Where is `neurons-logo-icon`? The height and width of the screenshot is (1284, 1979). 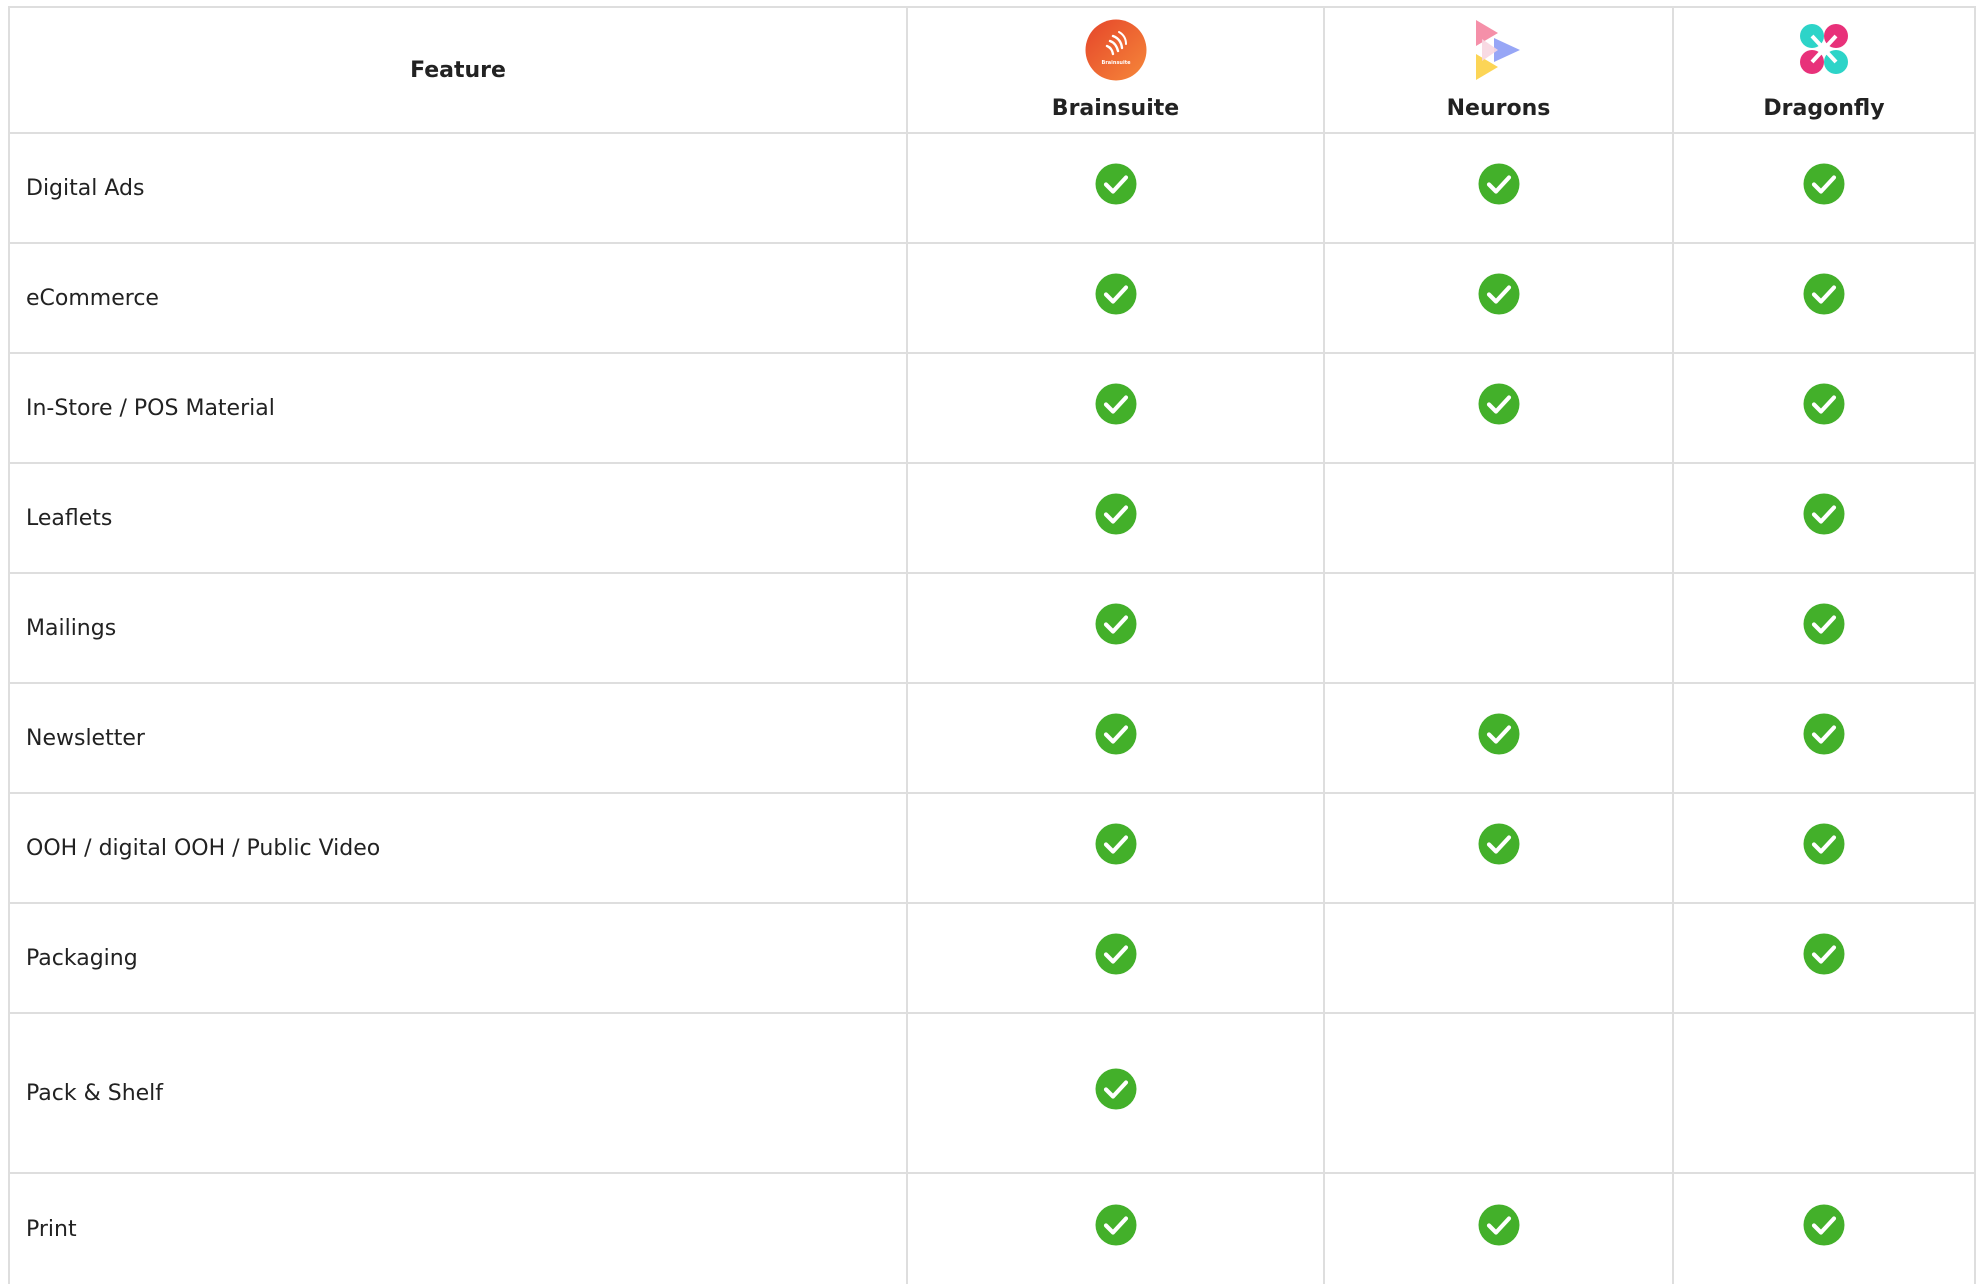 neurons-logo-icon is located at coordinates (1497, 50).